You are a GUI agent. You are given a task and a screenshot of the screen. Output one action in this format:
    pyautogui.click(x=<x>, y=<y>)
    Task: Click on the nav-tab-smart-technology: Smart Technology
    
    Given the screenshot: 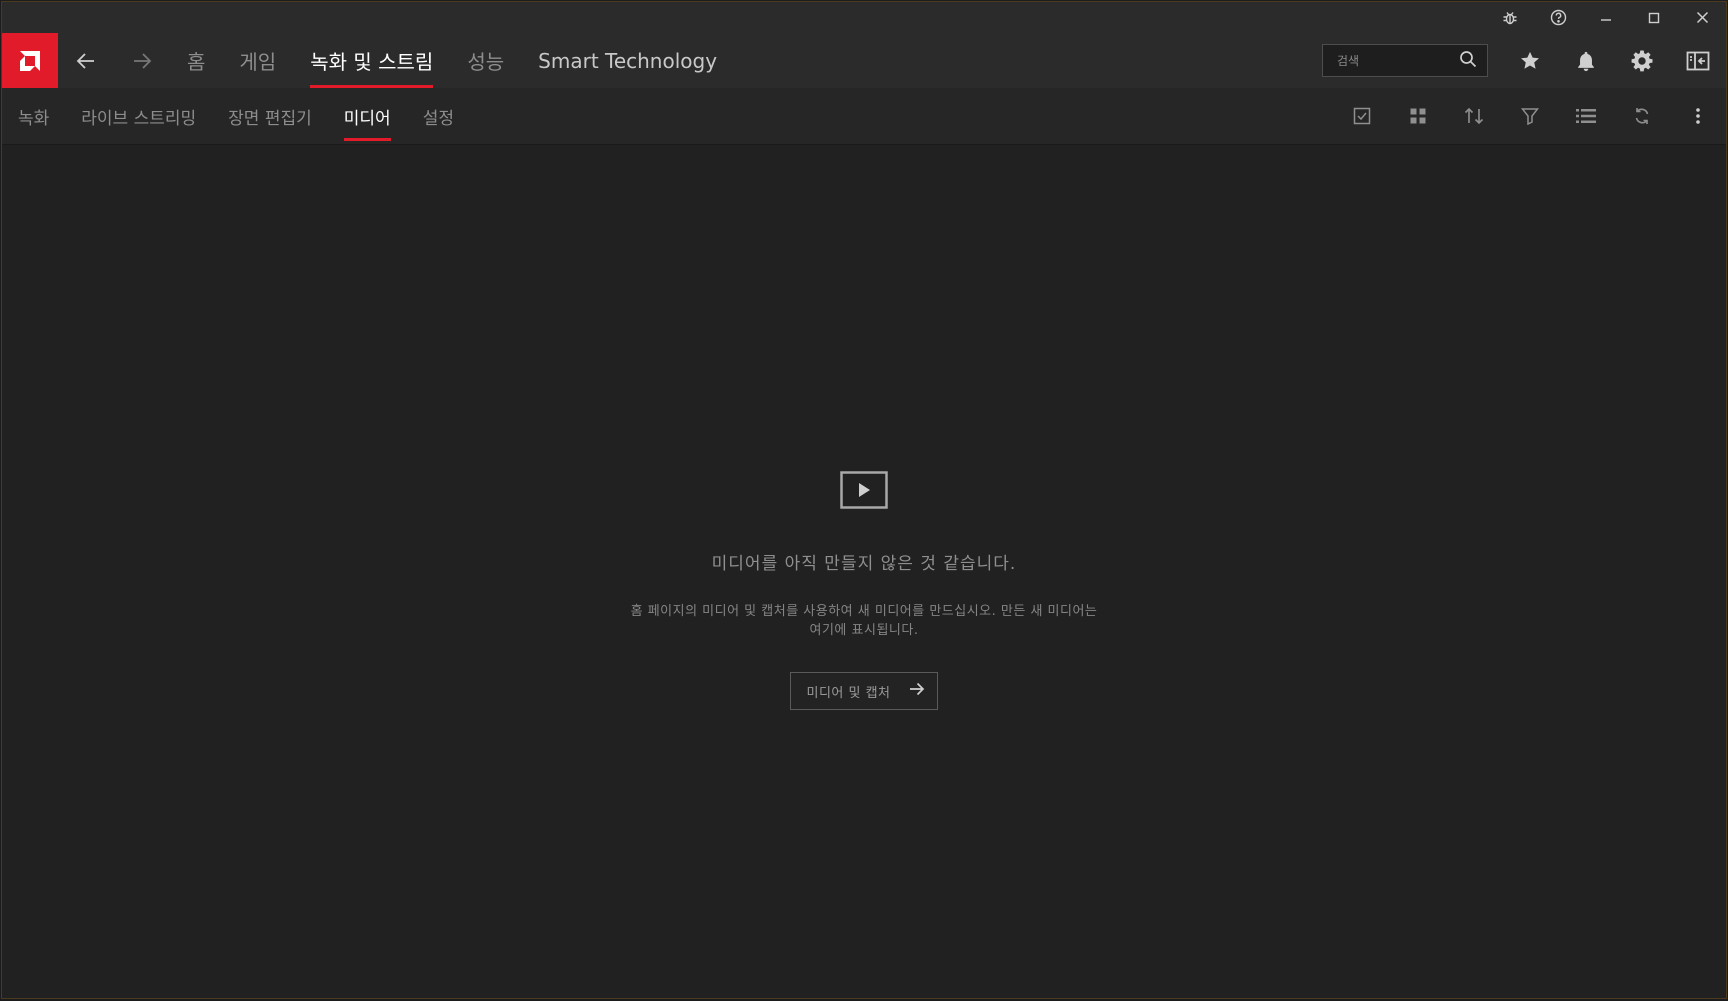 What is the action you would take?
    pyautogui.click(x=627, y=60)
    